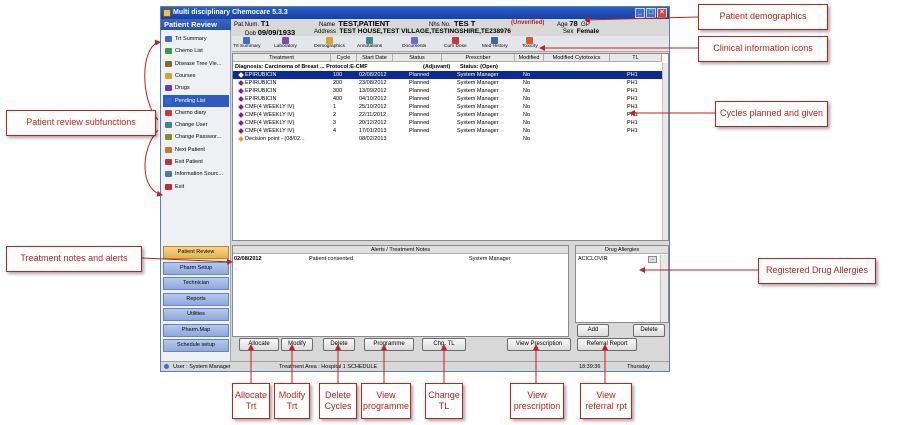 This screenshot has height=425, width=902. I want to click on arrow-subfunctions-up, so click(152, 80).